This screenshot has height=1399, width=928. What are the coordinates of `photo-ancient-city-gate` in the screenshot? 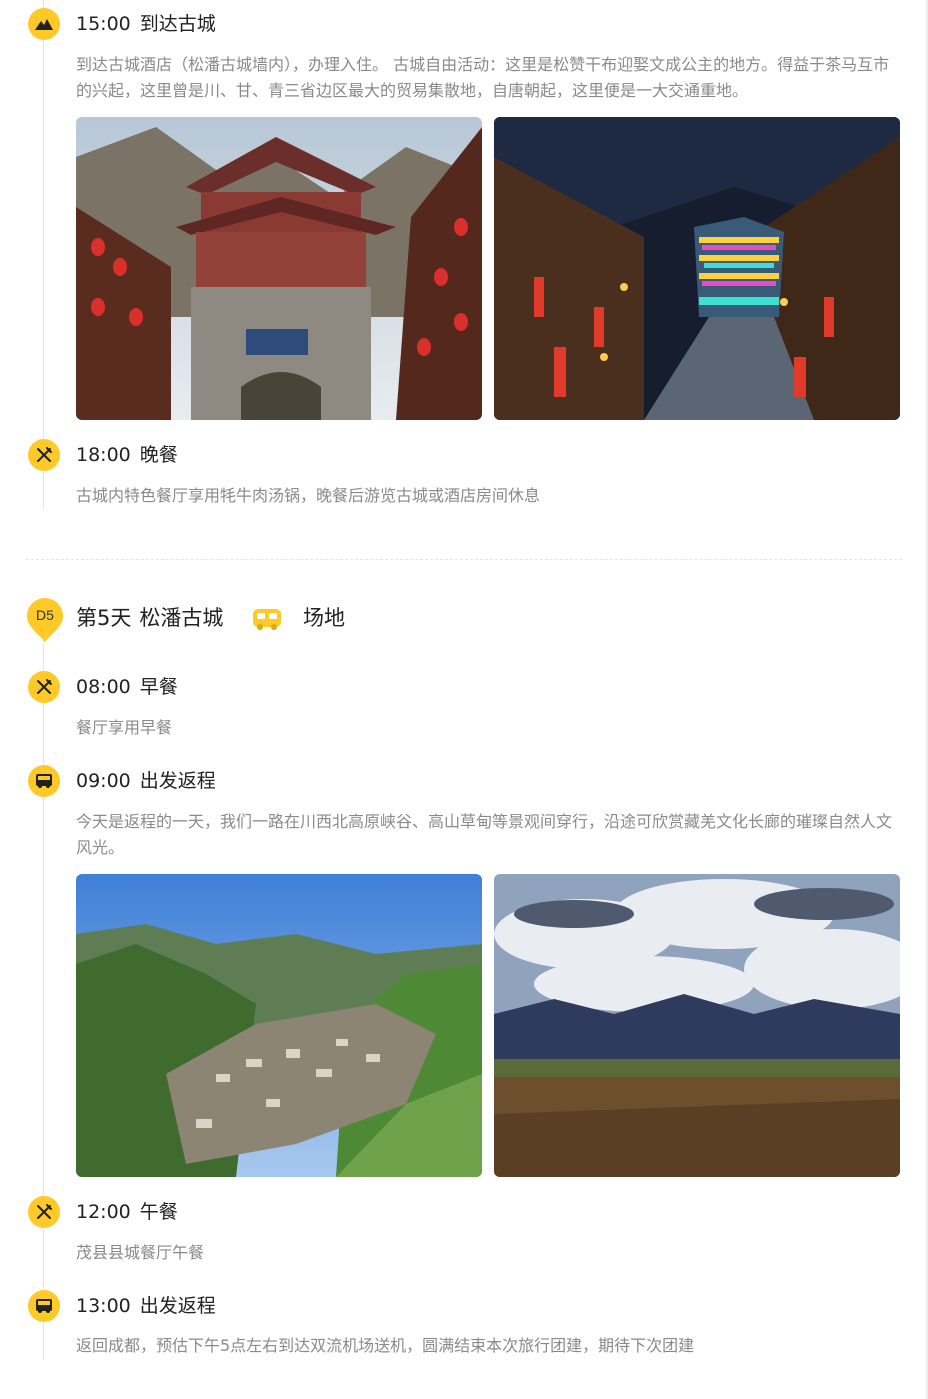 It's located at (279, 268).